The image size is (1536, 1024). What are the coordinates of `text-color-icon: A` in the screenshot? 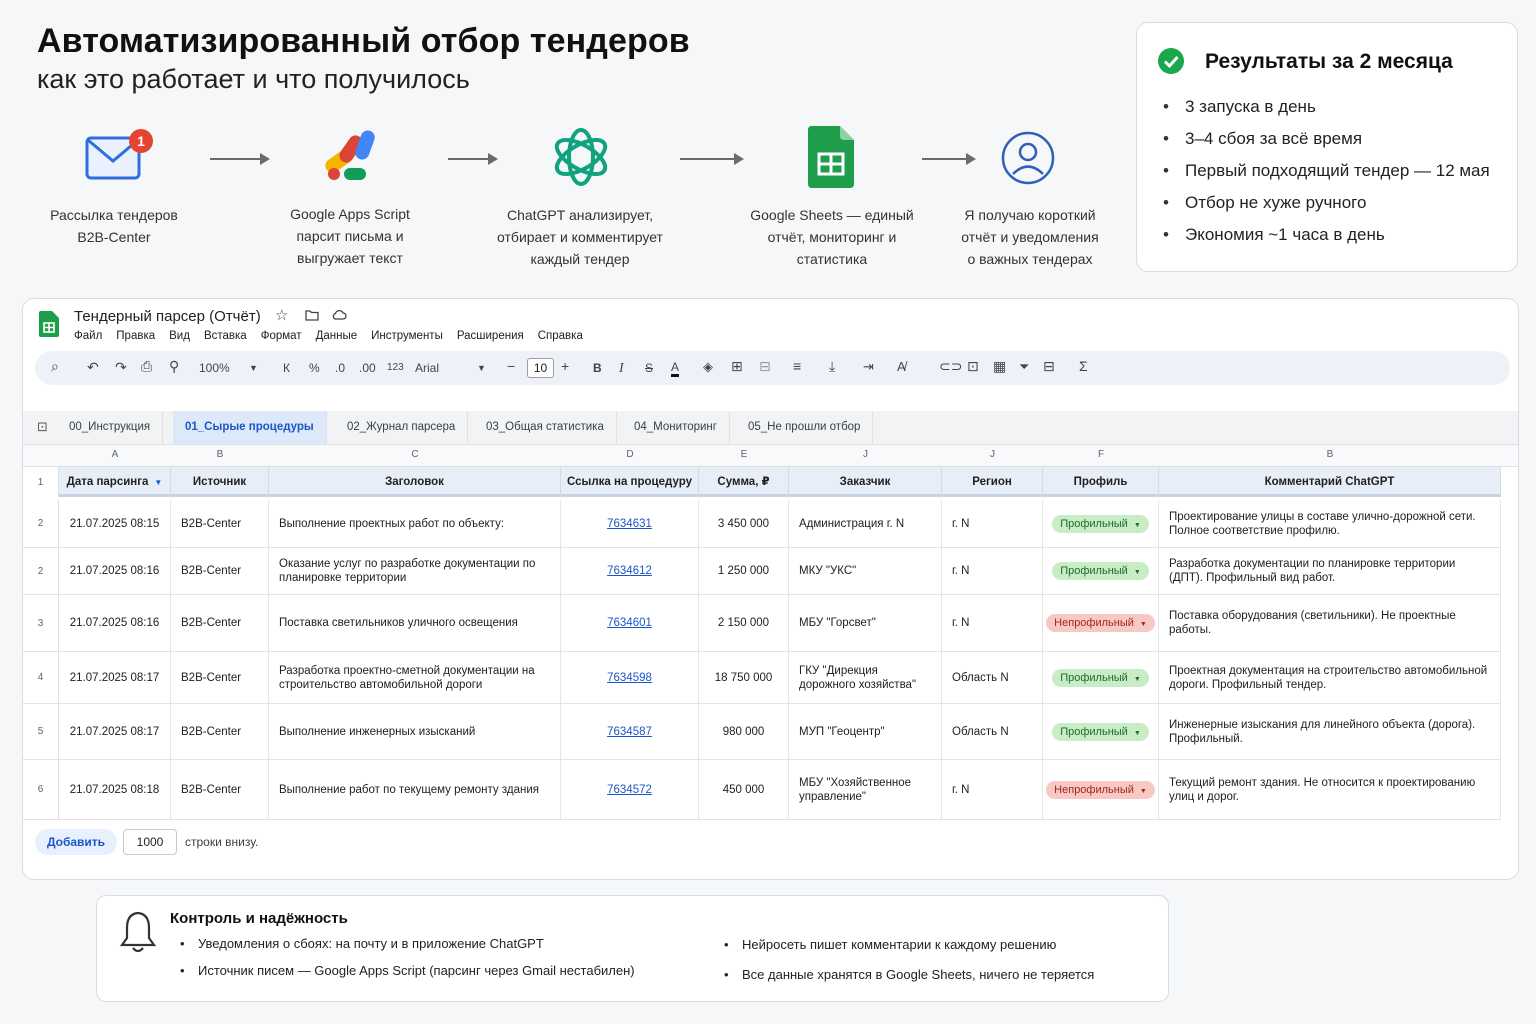 It's located at (675, 369).